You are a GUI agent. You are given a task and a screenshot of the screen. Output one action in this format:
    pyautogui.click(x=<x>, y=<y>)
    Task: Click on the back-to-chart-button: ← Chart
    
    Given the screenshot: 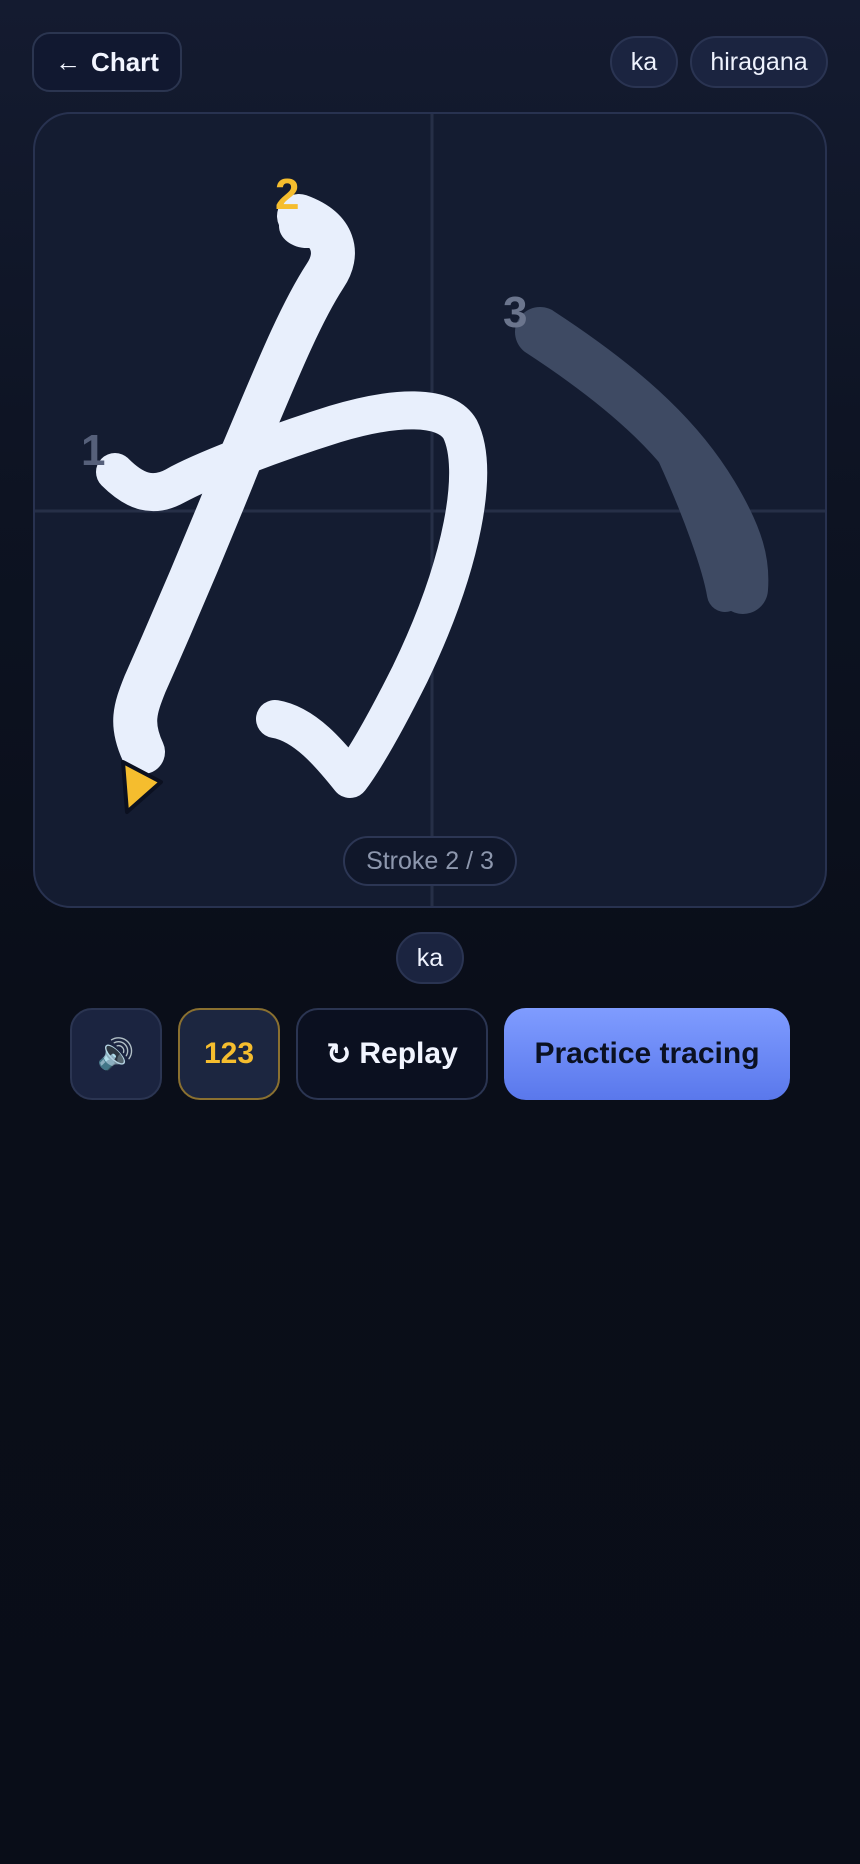 What is the action you would take?
    pyautogui.click(x=107, y=62)
    